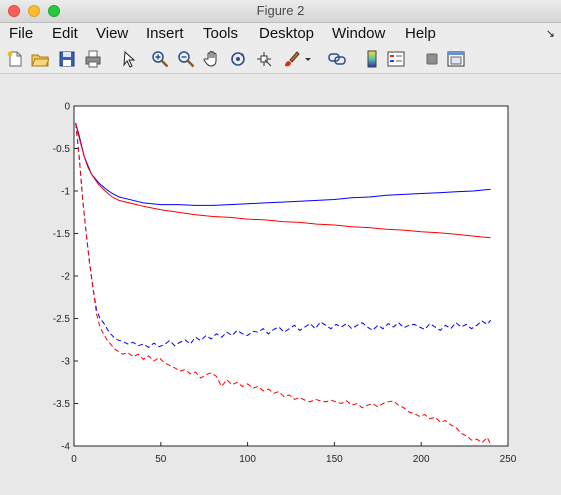 The height and width of the screenshot is (495, 561). What do you see at coordinates (67, 59) in the screenshot?
I see `save-icon` at bounding box center [67, 59].